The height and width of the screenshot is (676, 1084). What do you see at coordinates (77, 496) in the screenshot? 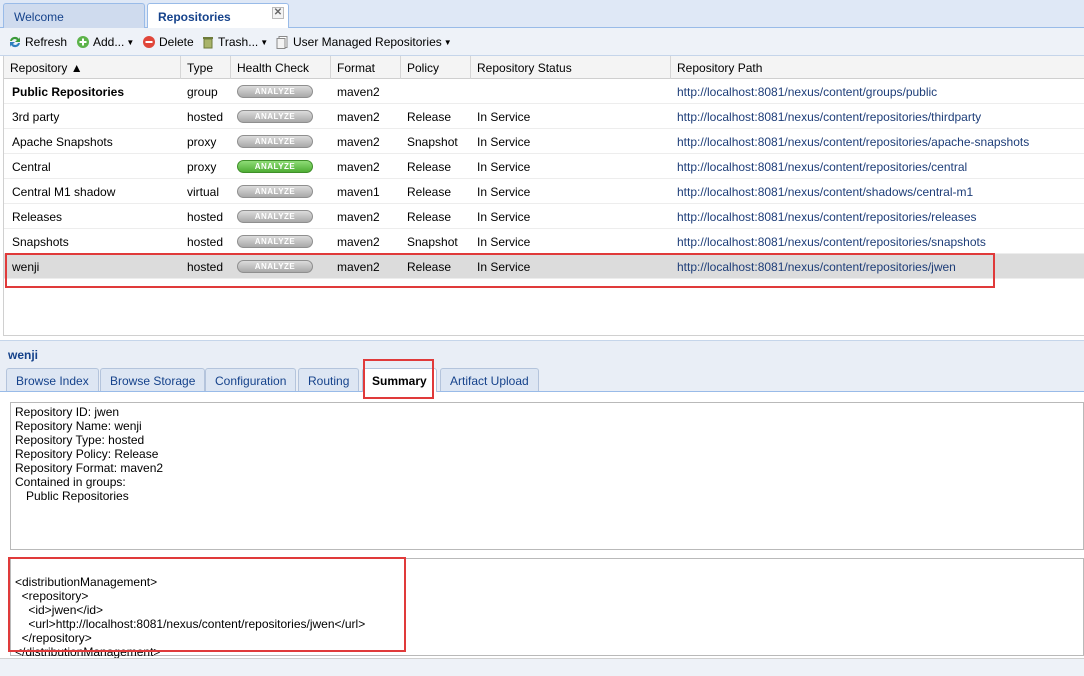
I see `group-member: Public Repositories` at bounding box center [77, 496].